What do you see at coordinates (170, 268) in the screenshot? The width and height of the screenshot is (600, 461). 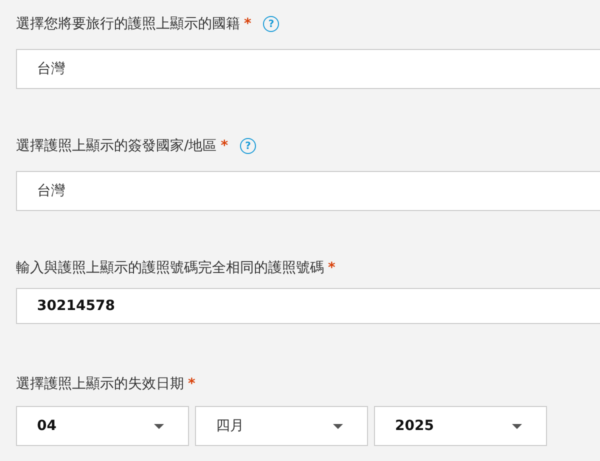 I see `field-label: 輸入與護照上顯示的護照號碼完全相同的護照號碼` at bounding box center [170, 268].